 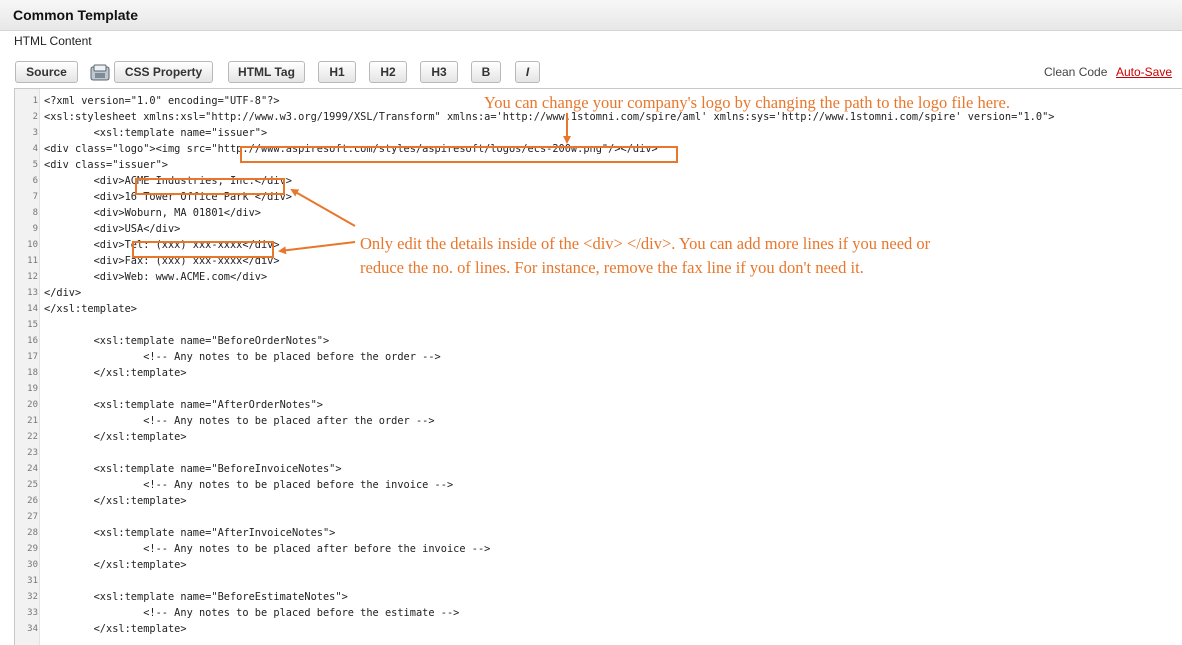 What do you see at coordinates (598, 437) in the screenshot?
I see `code-line: 22 </xsl:template>` at bounding box center [598, 437].